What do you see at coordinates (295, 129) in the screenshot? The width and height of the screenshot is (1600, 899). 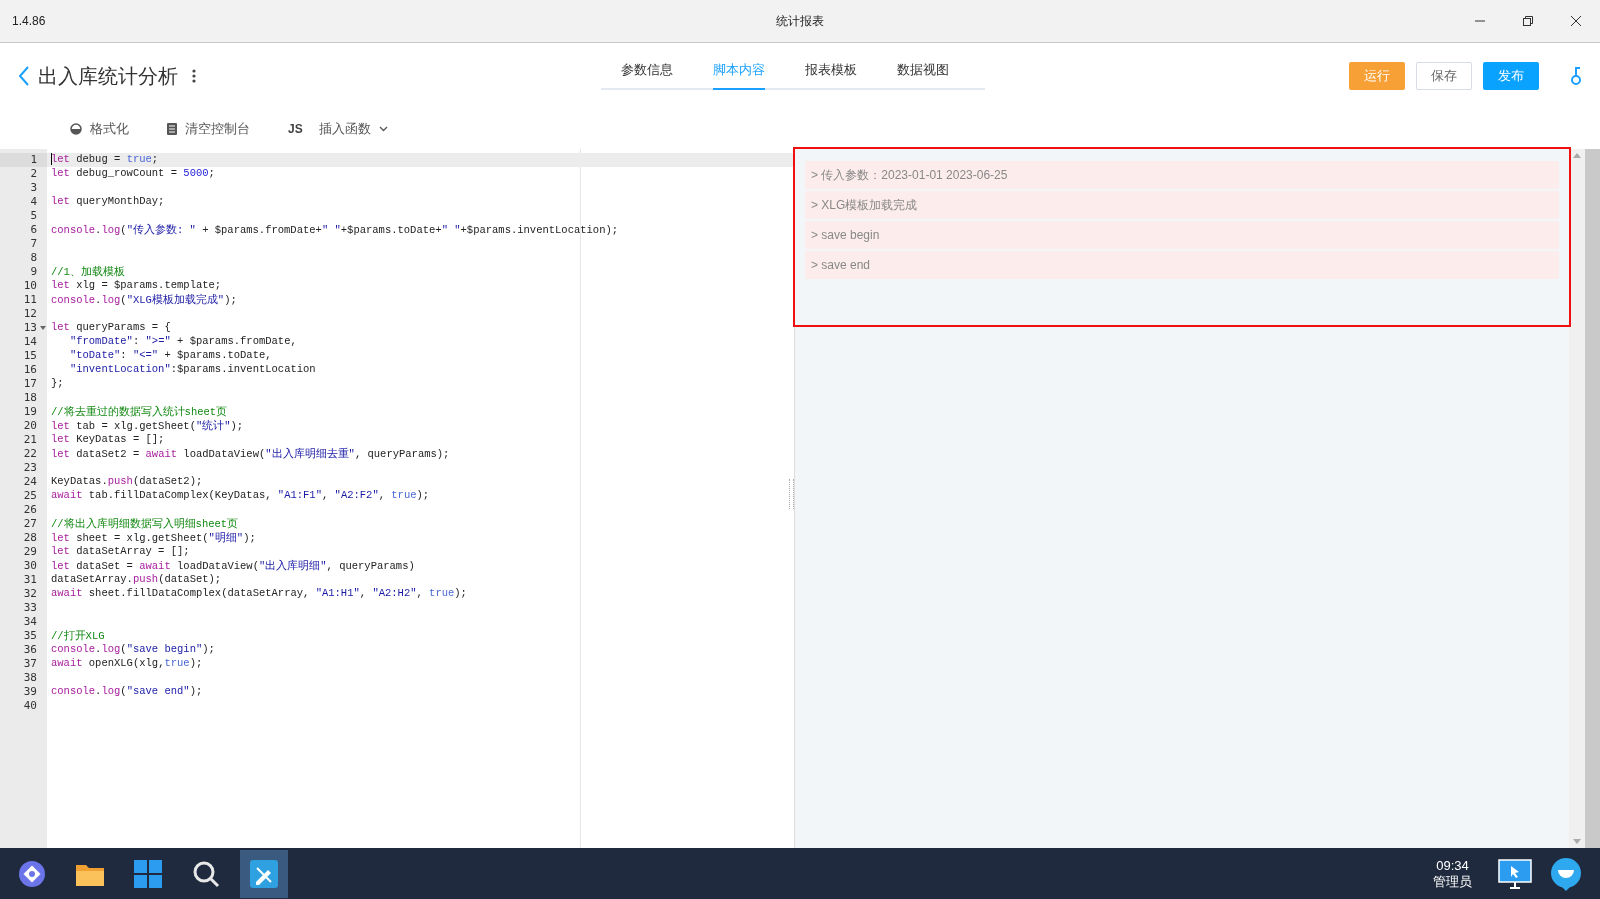 I see `js-label: JS` at bounding box center [295, 129].